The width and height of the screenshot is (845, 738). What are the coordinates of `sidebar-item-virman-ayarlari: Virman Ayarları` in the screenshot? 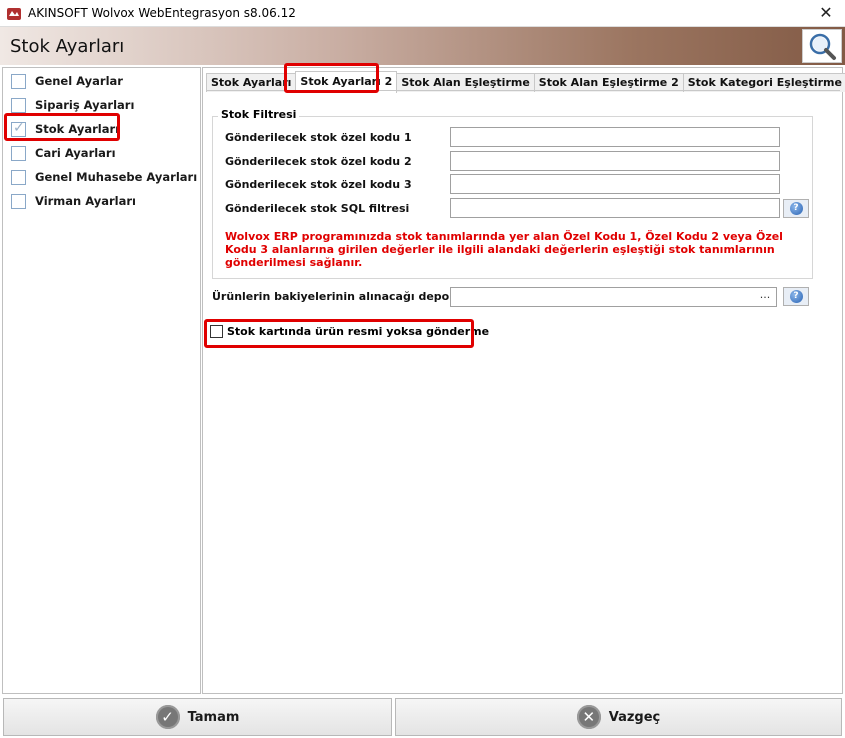 It's located at (73, 201).